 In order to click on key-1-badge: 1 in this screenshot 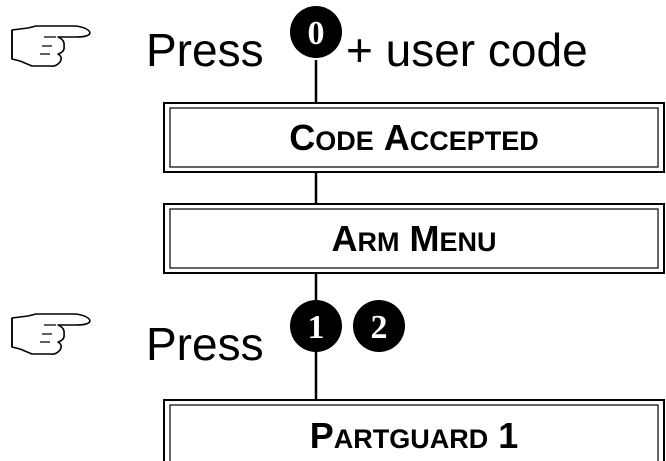, I will do `click(316, 326)`.